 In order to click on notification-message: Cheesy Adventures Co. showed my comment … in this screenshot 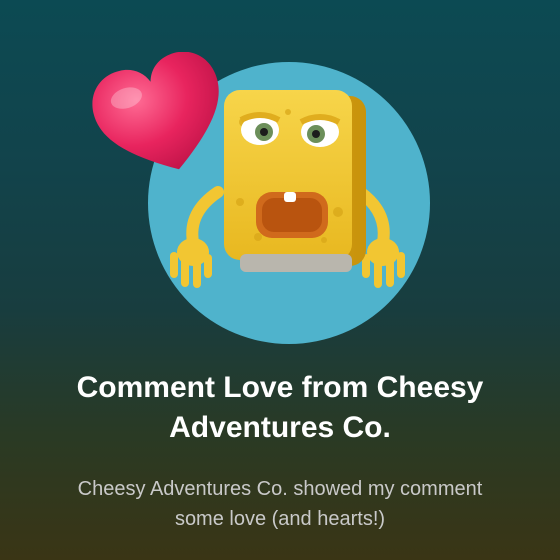, I will do `click(280, 504)`.